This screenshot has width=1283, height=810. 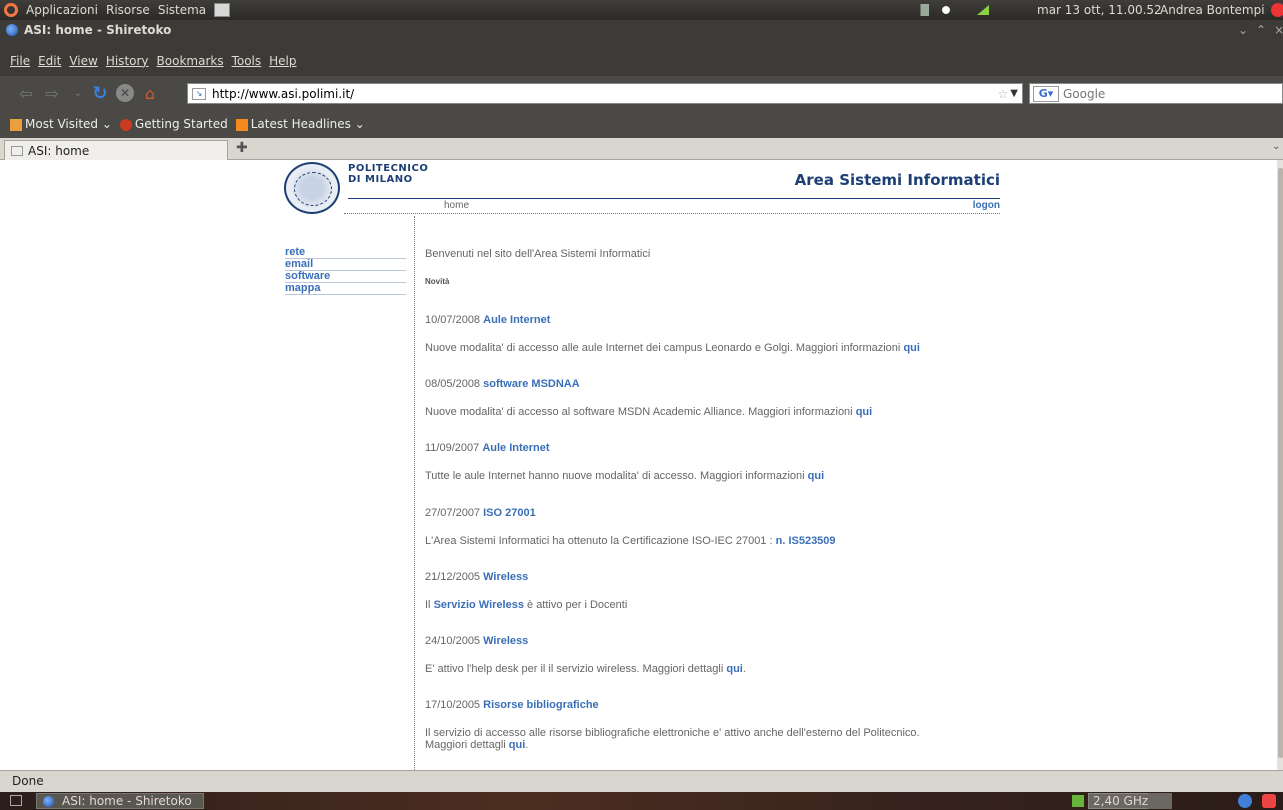 What do you see at coordinates (345, 271) in the screenshot?
I see `left-navigation: rete email software mappa` at bounding box center [345, 271].